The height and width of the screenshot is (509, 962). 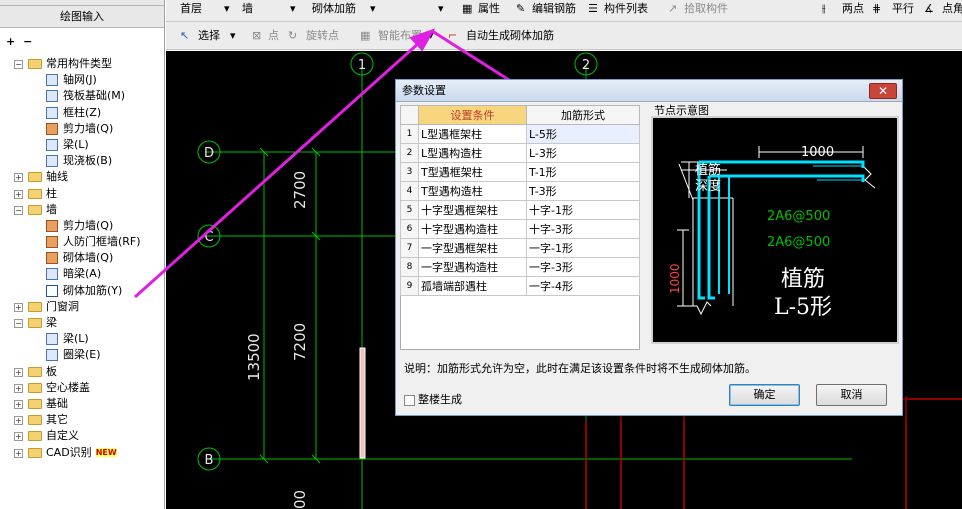 What do you see at coordinates (472, 172) in the screenshot?
I see `condition-cell: T型遇框架柱` at bounding box center [472, 172].